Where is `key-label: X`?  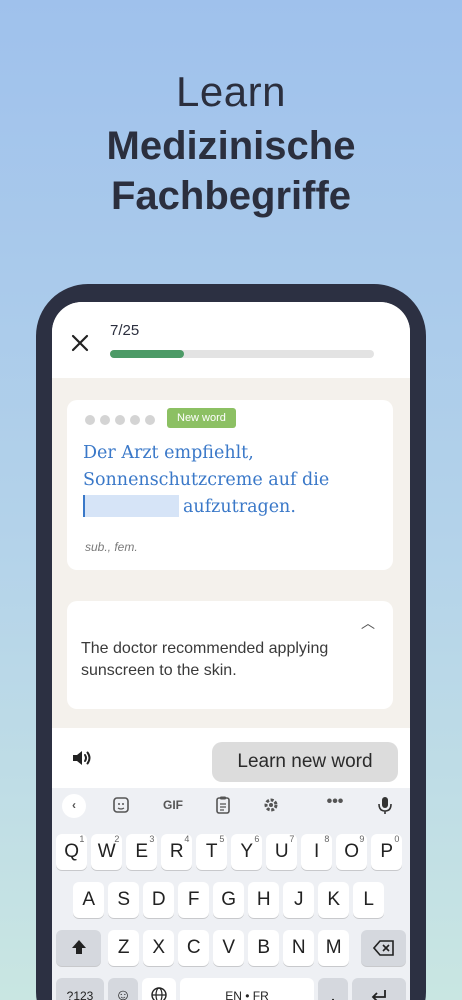
key-label: X is located at coordinates (159, 947).